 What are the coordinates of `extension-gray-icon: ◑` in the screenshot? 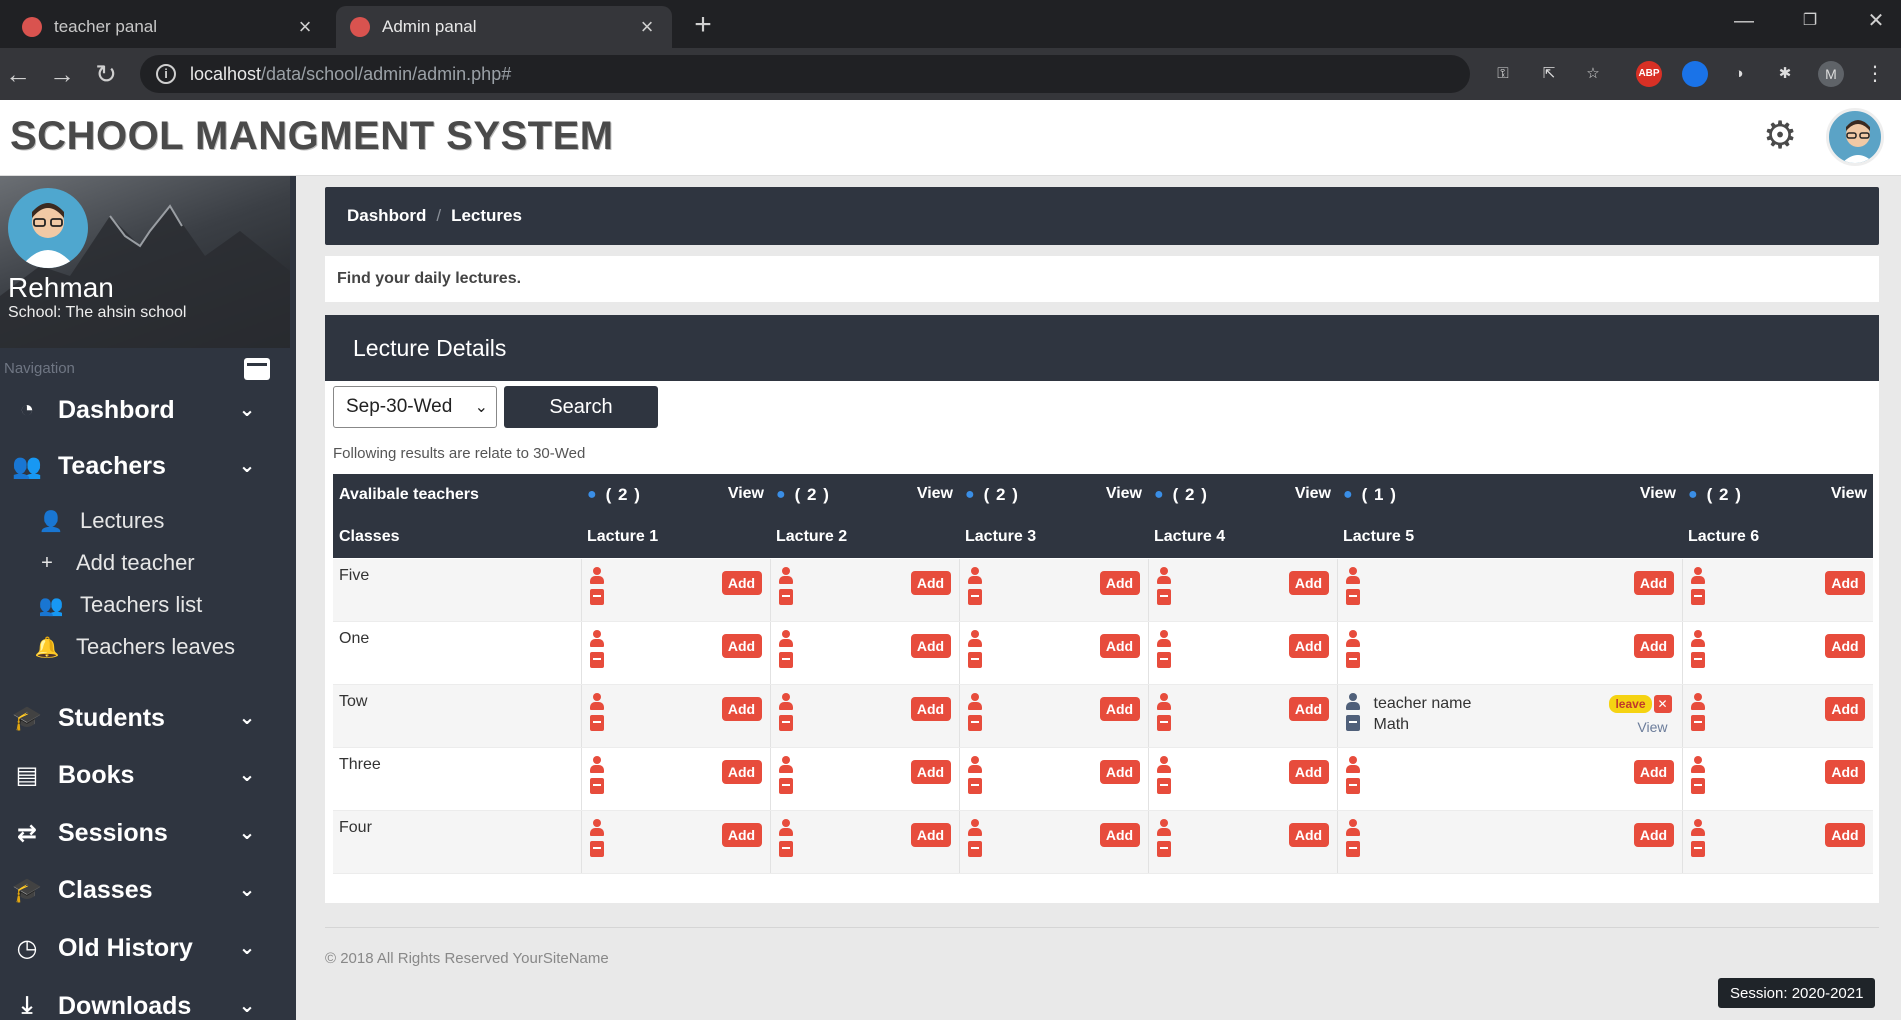 It's located at (1739, 74).